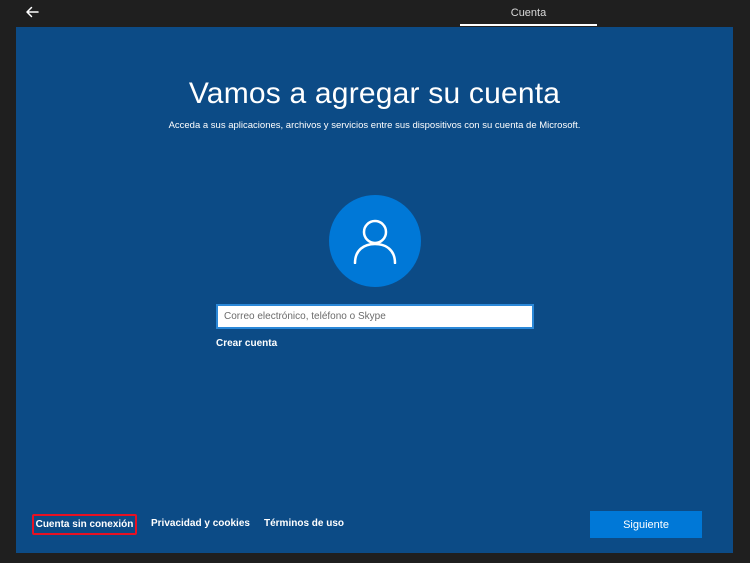 This screenshot has width=750, height=563. I want to click on terms-link: Términos de uso, so click(304, 523).